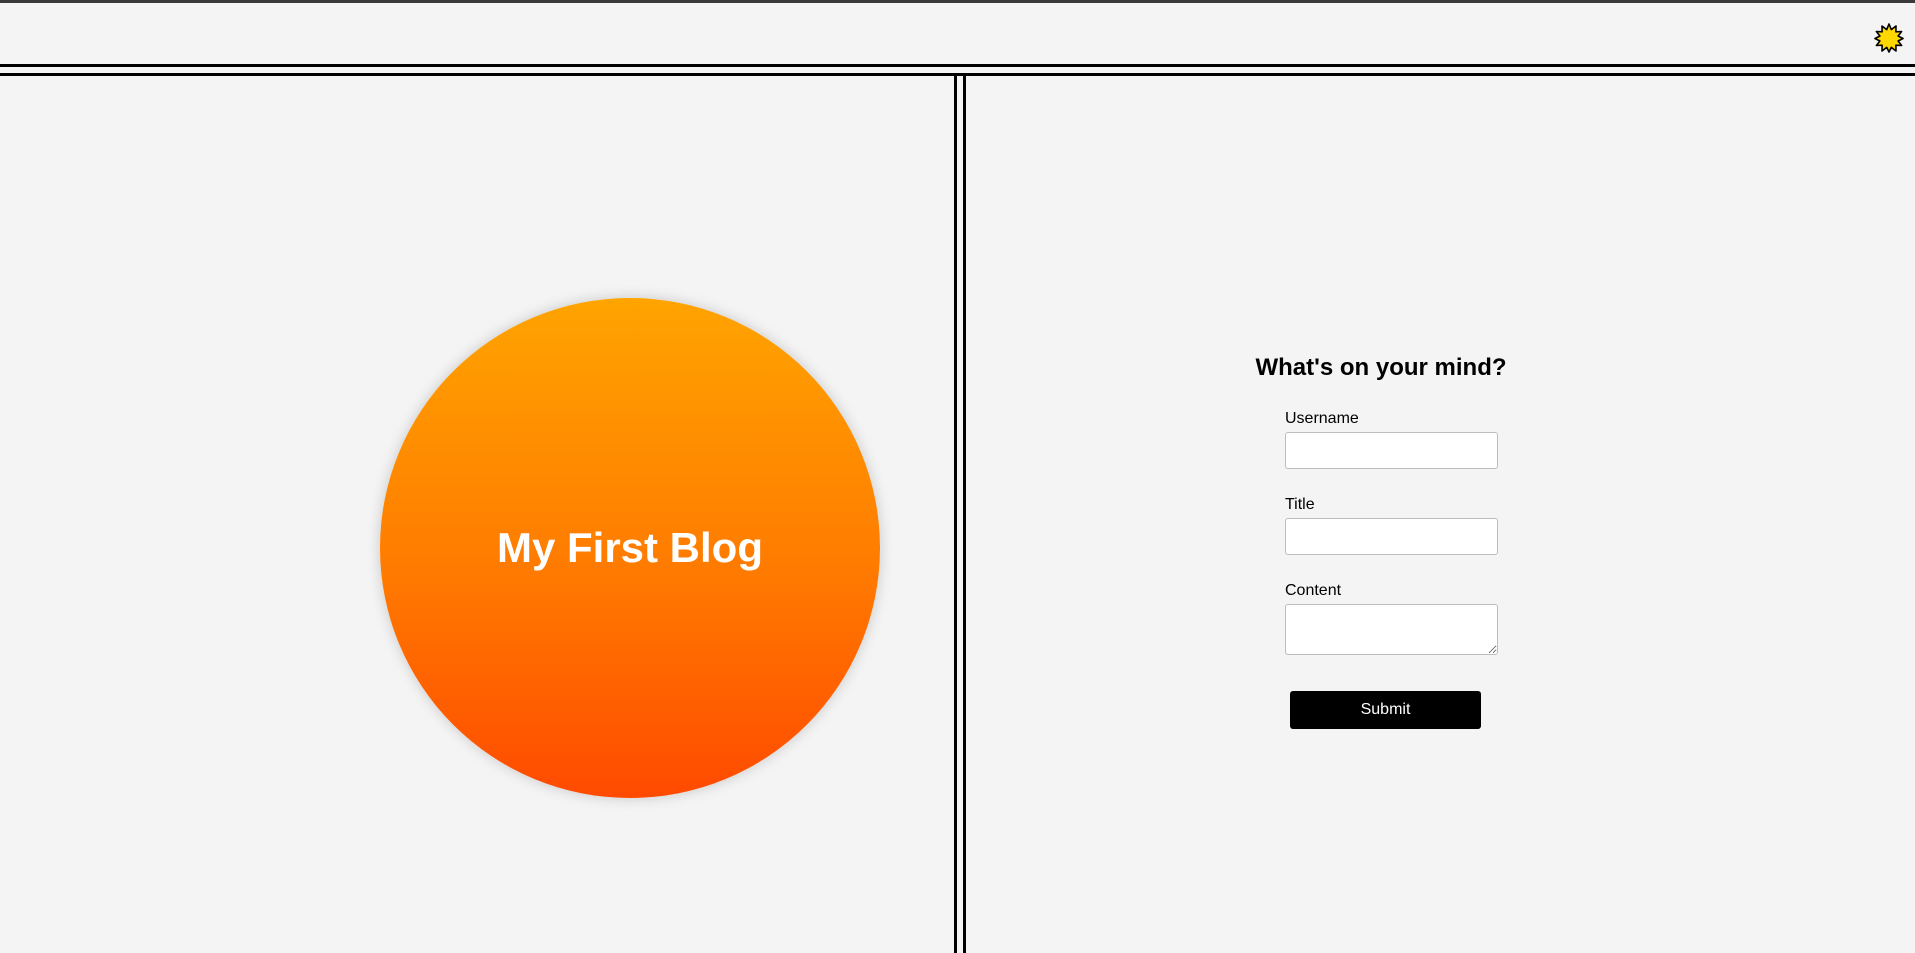 Image resolution: width=1915 pixels, height=953 pixels. I want to click on form-heading: What's on your mind?, so click(1381, 367).